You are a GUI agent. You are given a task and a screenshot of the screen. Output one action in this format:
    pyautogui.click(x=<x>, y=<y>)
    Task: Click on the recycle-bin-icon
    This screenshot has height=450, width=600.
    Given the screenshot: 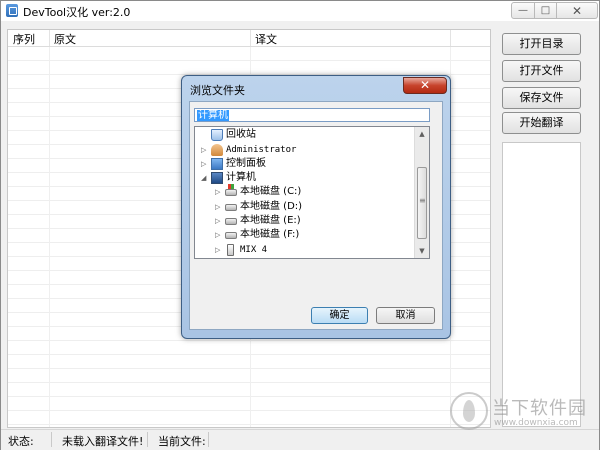 What is the action you would take?
    pyautogui.click(x=217, y=135)
    